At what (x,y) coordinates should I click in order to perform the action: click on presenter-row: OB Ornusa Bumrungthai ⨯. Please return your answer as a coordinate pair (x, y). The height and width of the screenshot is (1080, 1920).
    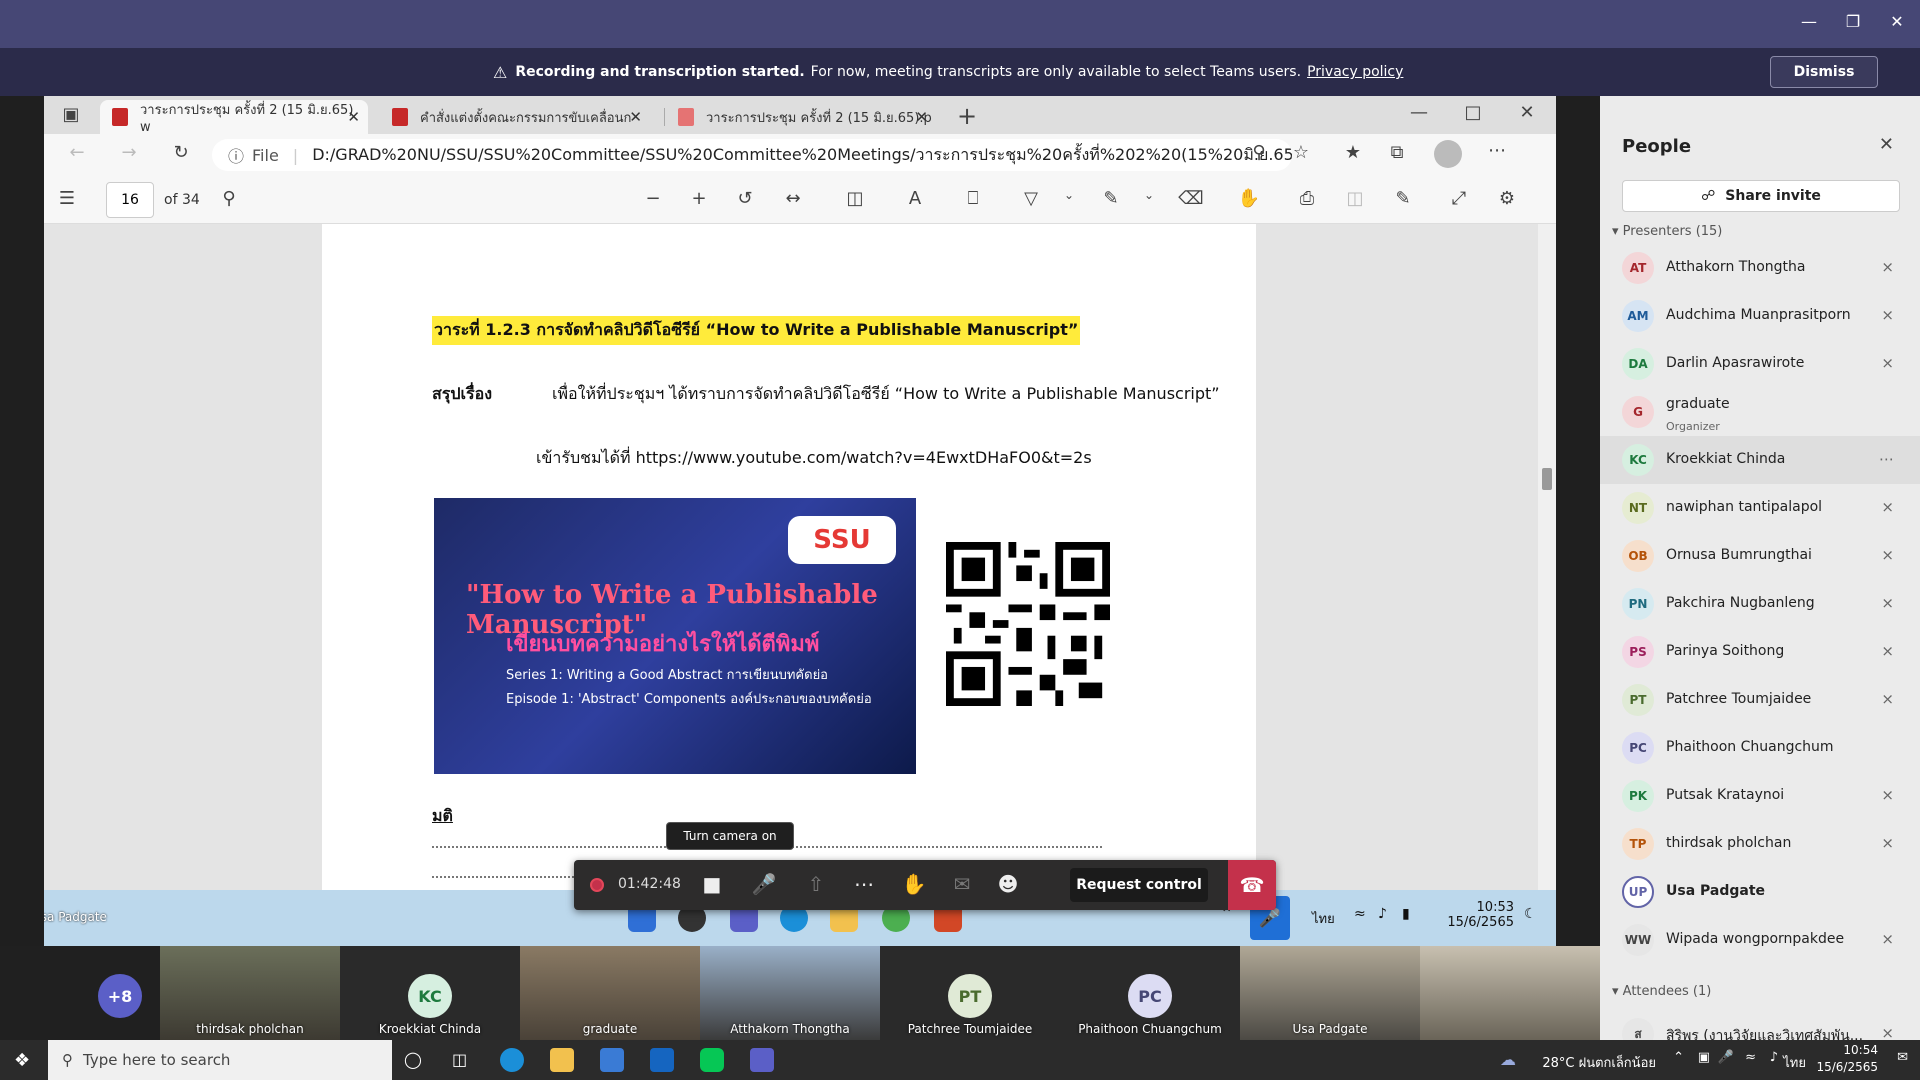
    Looking at the image, I should click on (1760, 556).